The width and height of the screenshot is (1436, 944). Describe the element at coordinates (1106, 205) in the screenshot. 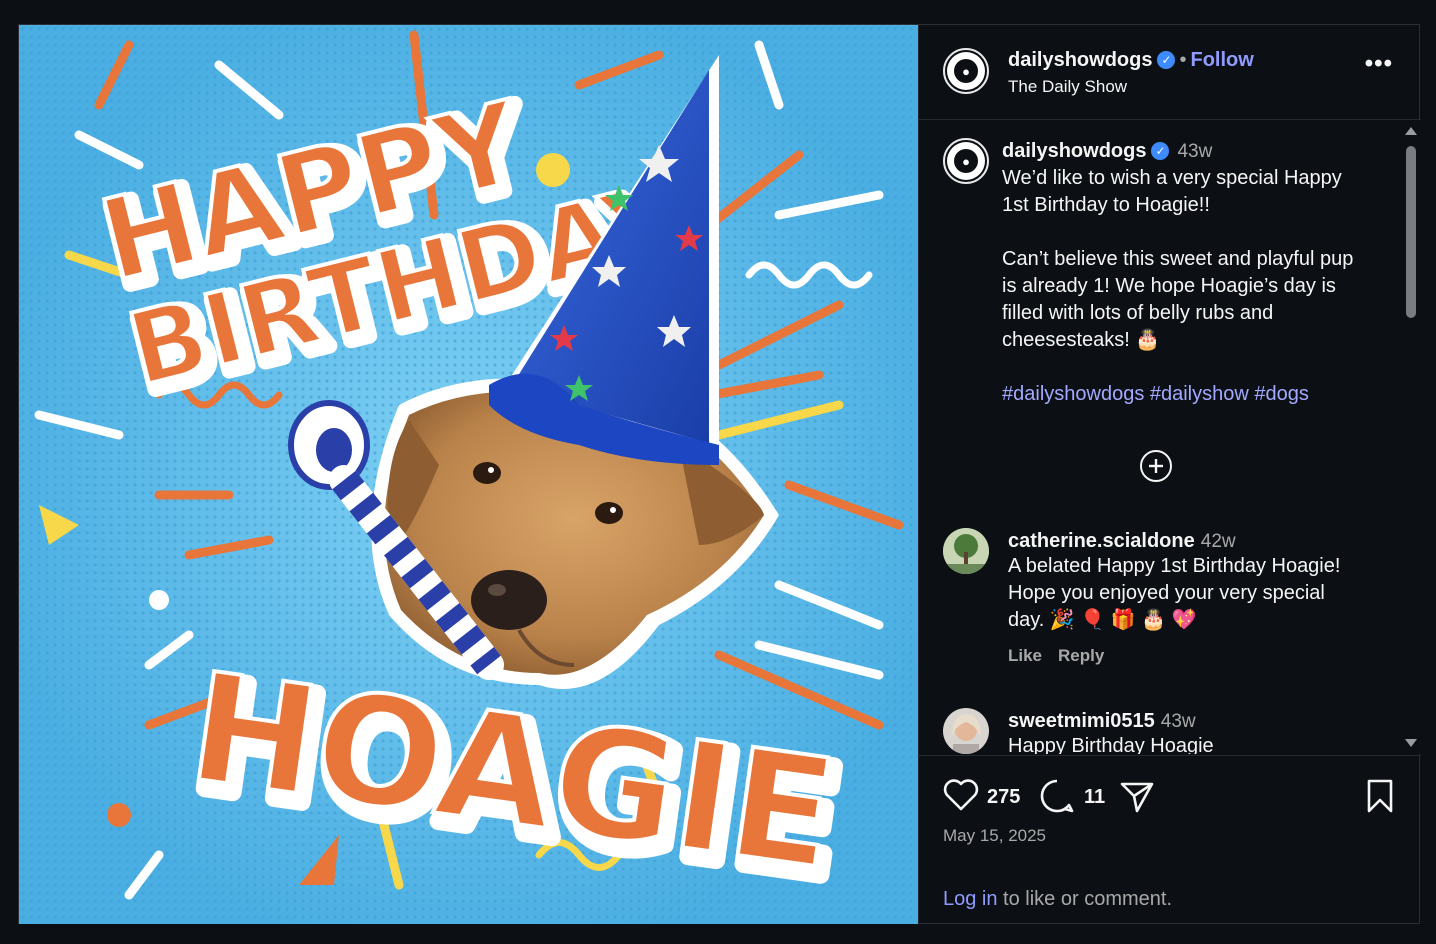

I see `caption-line: 1st Birthday to Hoagie!!` at that location.